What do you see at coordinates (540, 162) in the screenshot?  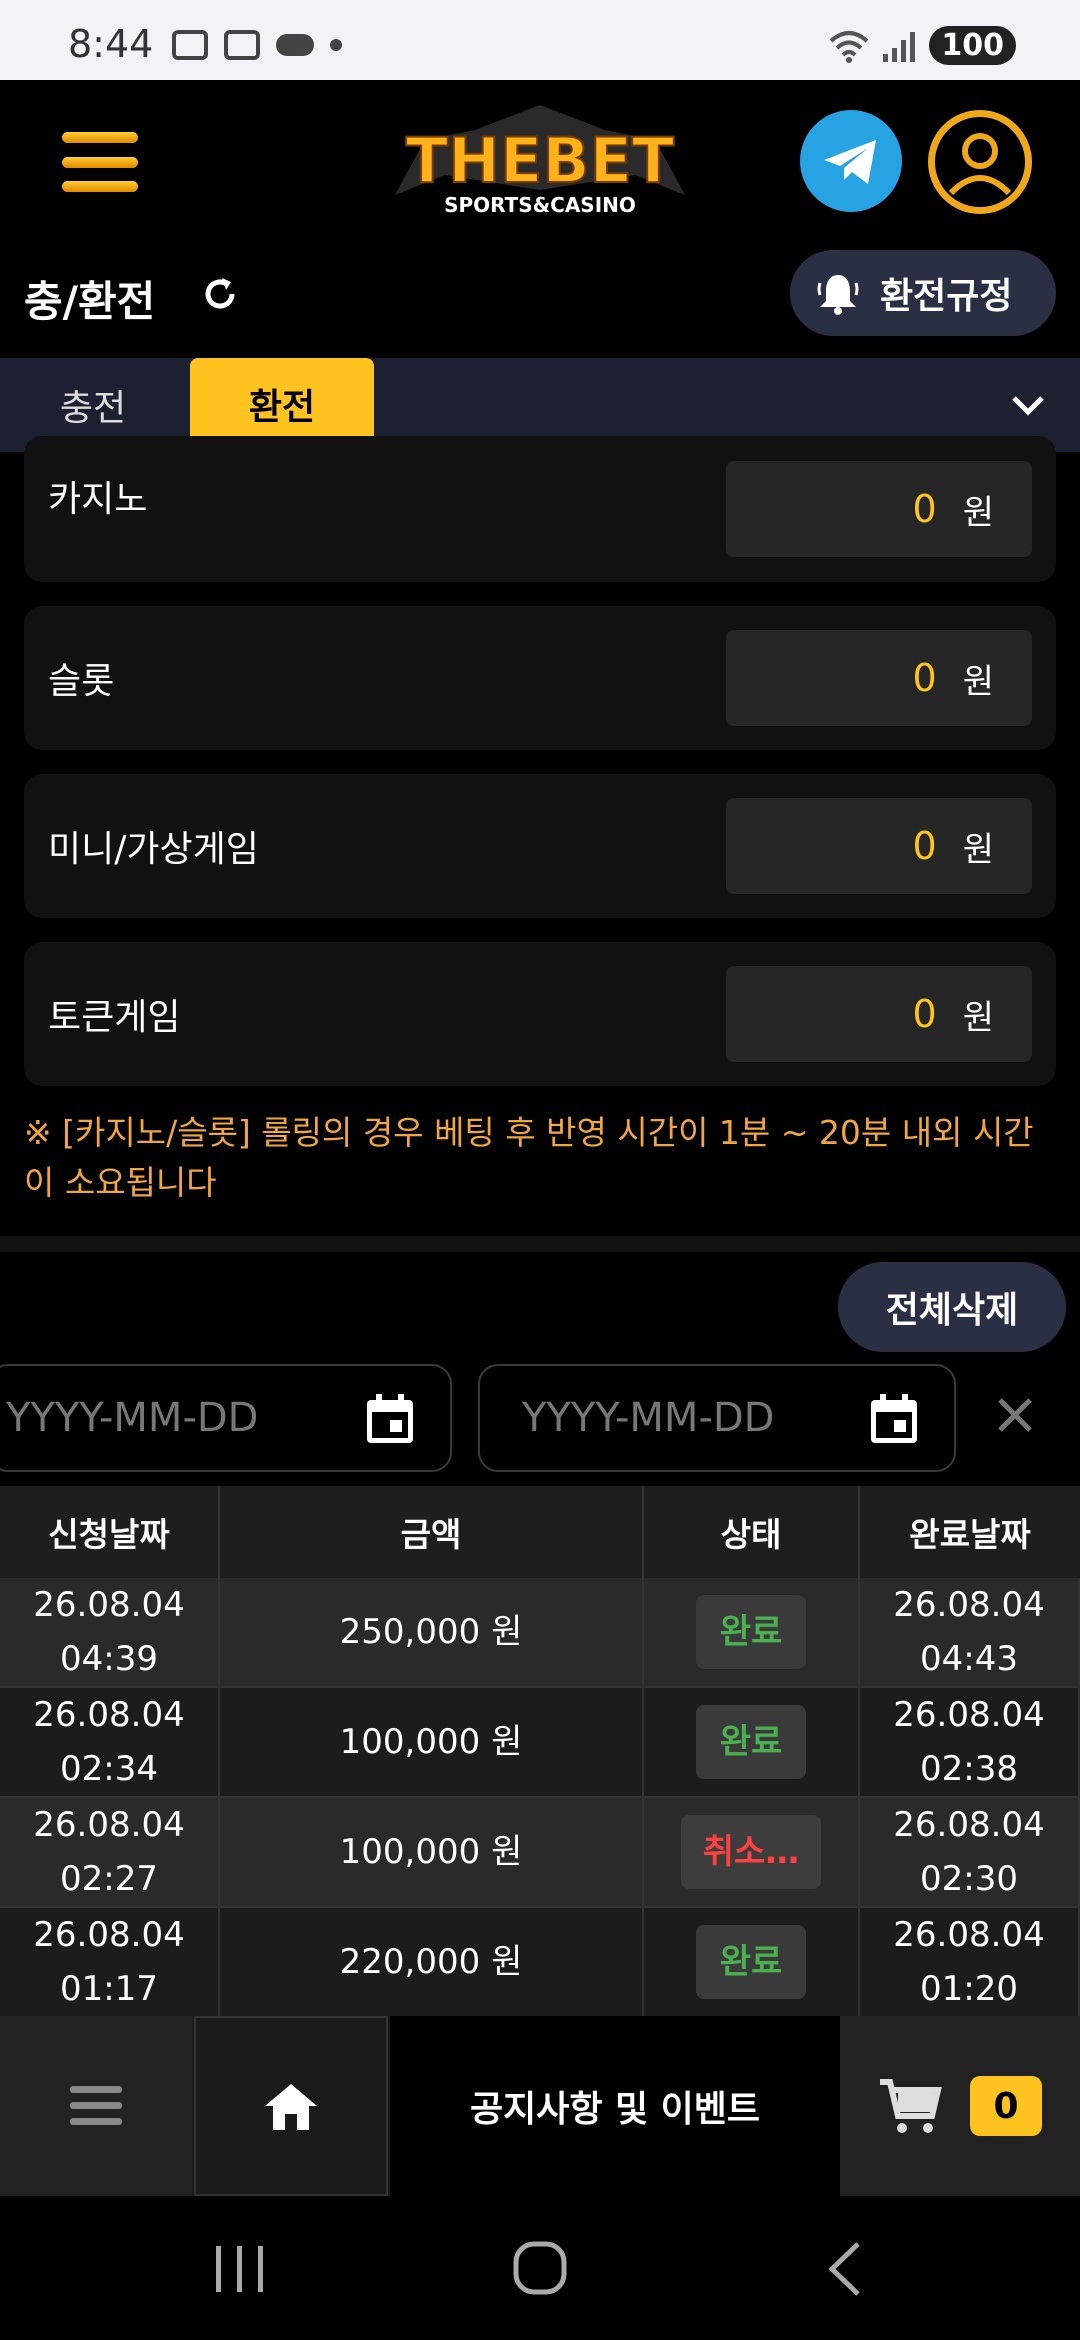 I see `thebet-logo: THEBET SPORTS&CASINO` at bounding box center [540, 162].